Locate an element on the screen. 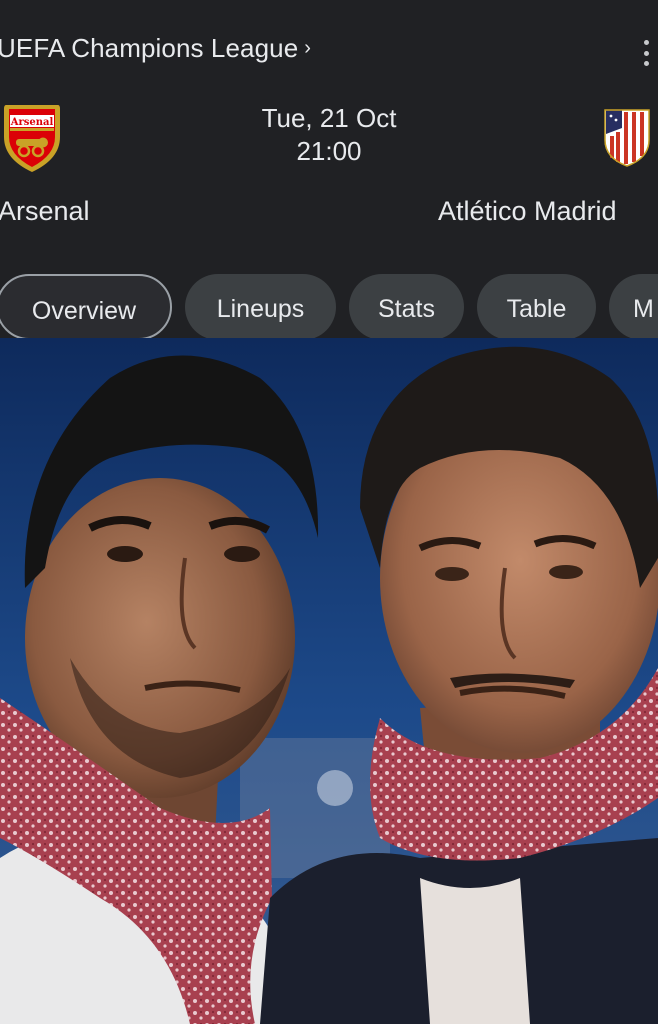 This screenshot has height=1024, width=658. away-team-name: Atlético Madrid is located at coordinates (527, 211).